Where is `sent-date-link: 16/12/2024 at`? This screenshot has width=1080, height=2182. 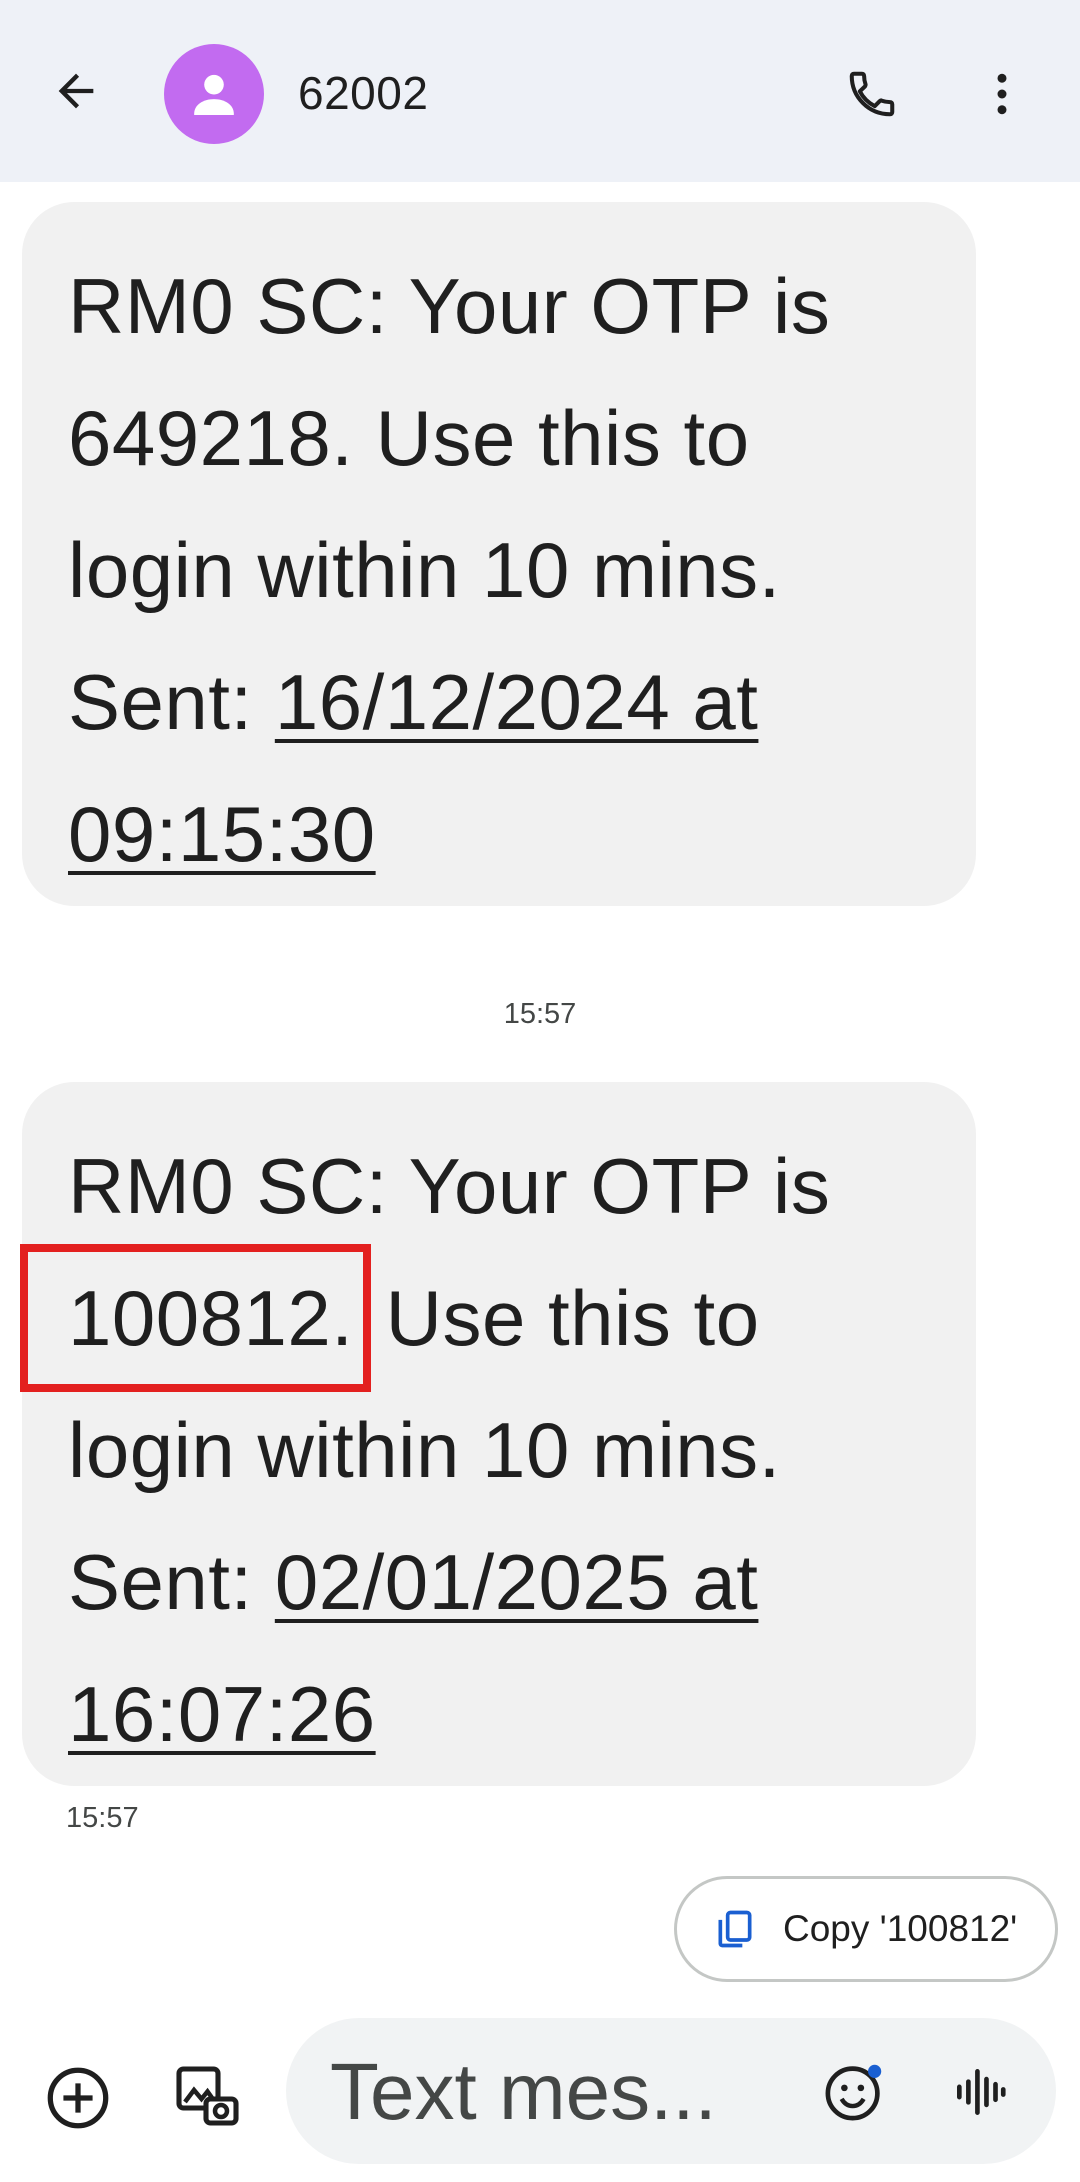 sent-date-link: 16/12/2024 at is located at coordinates (517, 702).